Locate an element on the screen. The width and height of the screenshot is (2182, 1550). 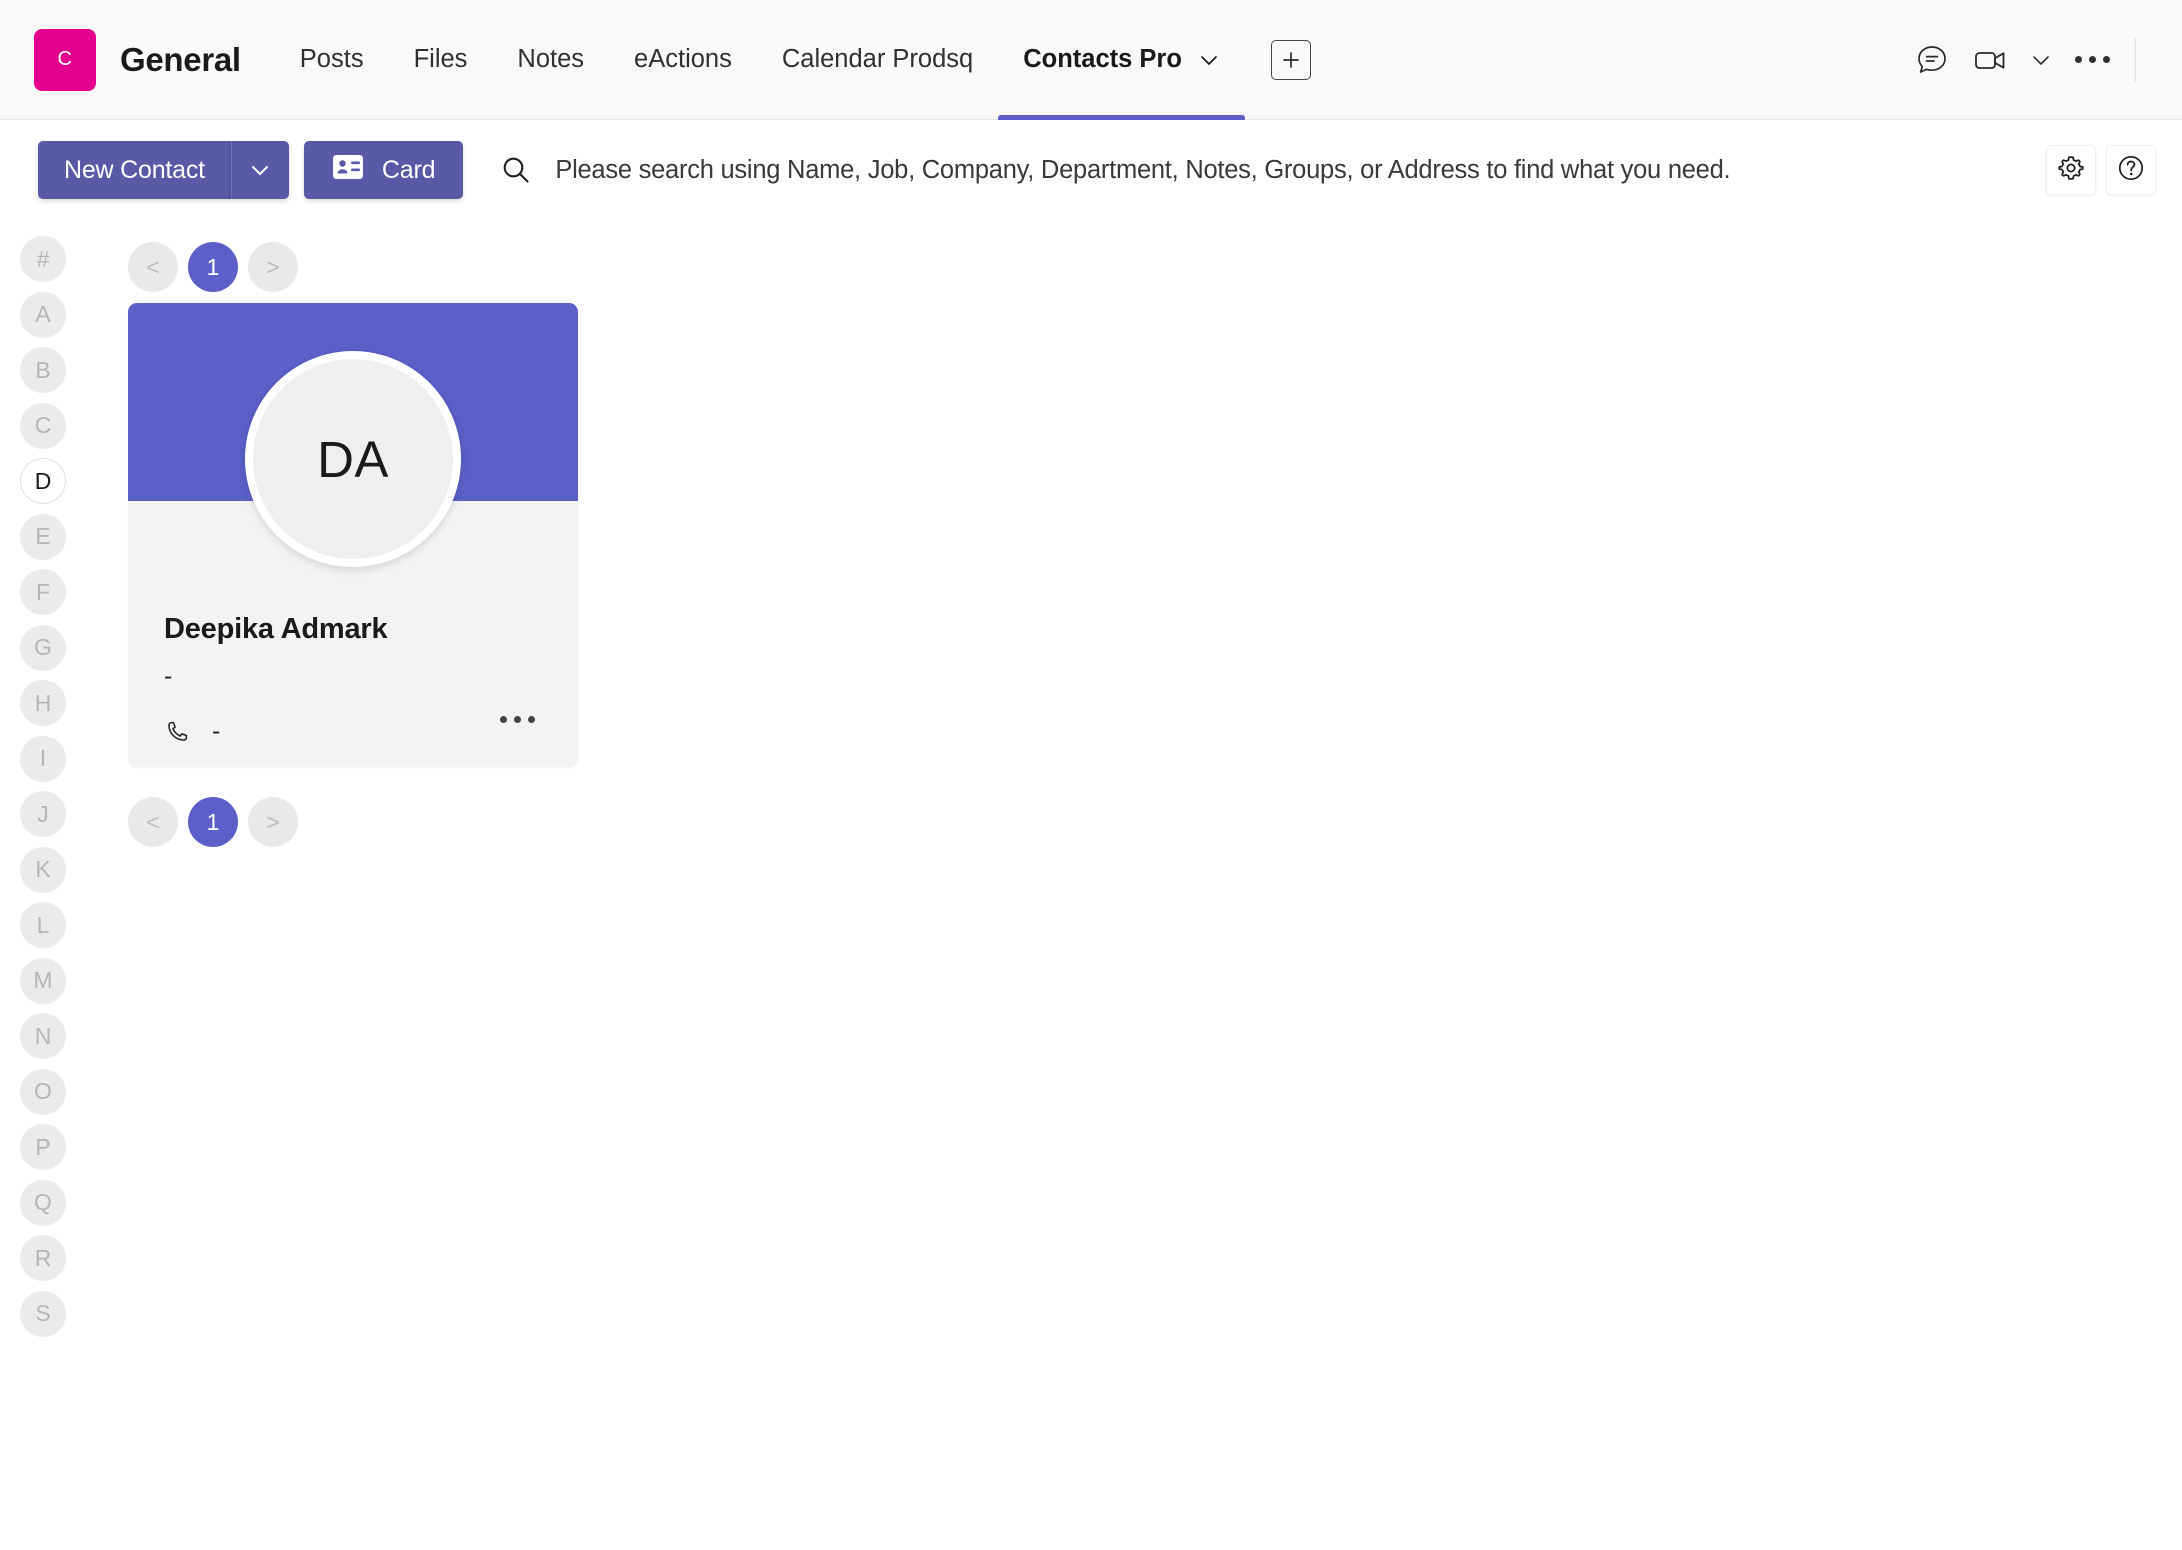
add-tab-button is located at coordinates (1290, 59).